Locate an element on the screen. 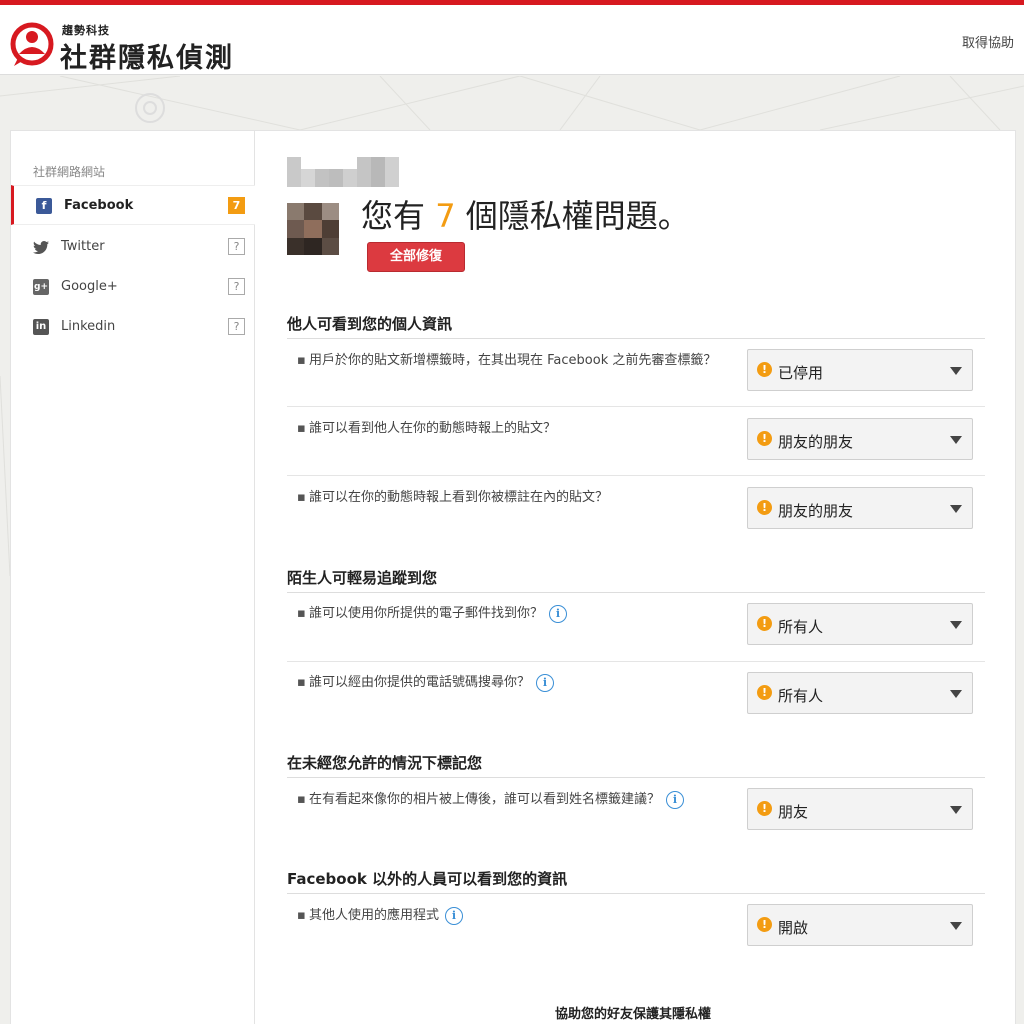 This screenshot has width=1024, height=1024. headline-suffix: 個隱私權問題。 is located at coordinates (577, 216).